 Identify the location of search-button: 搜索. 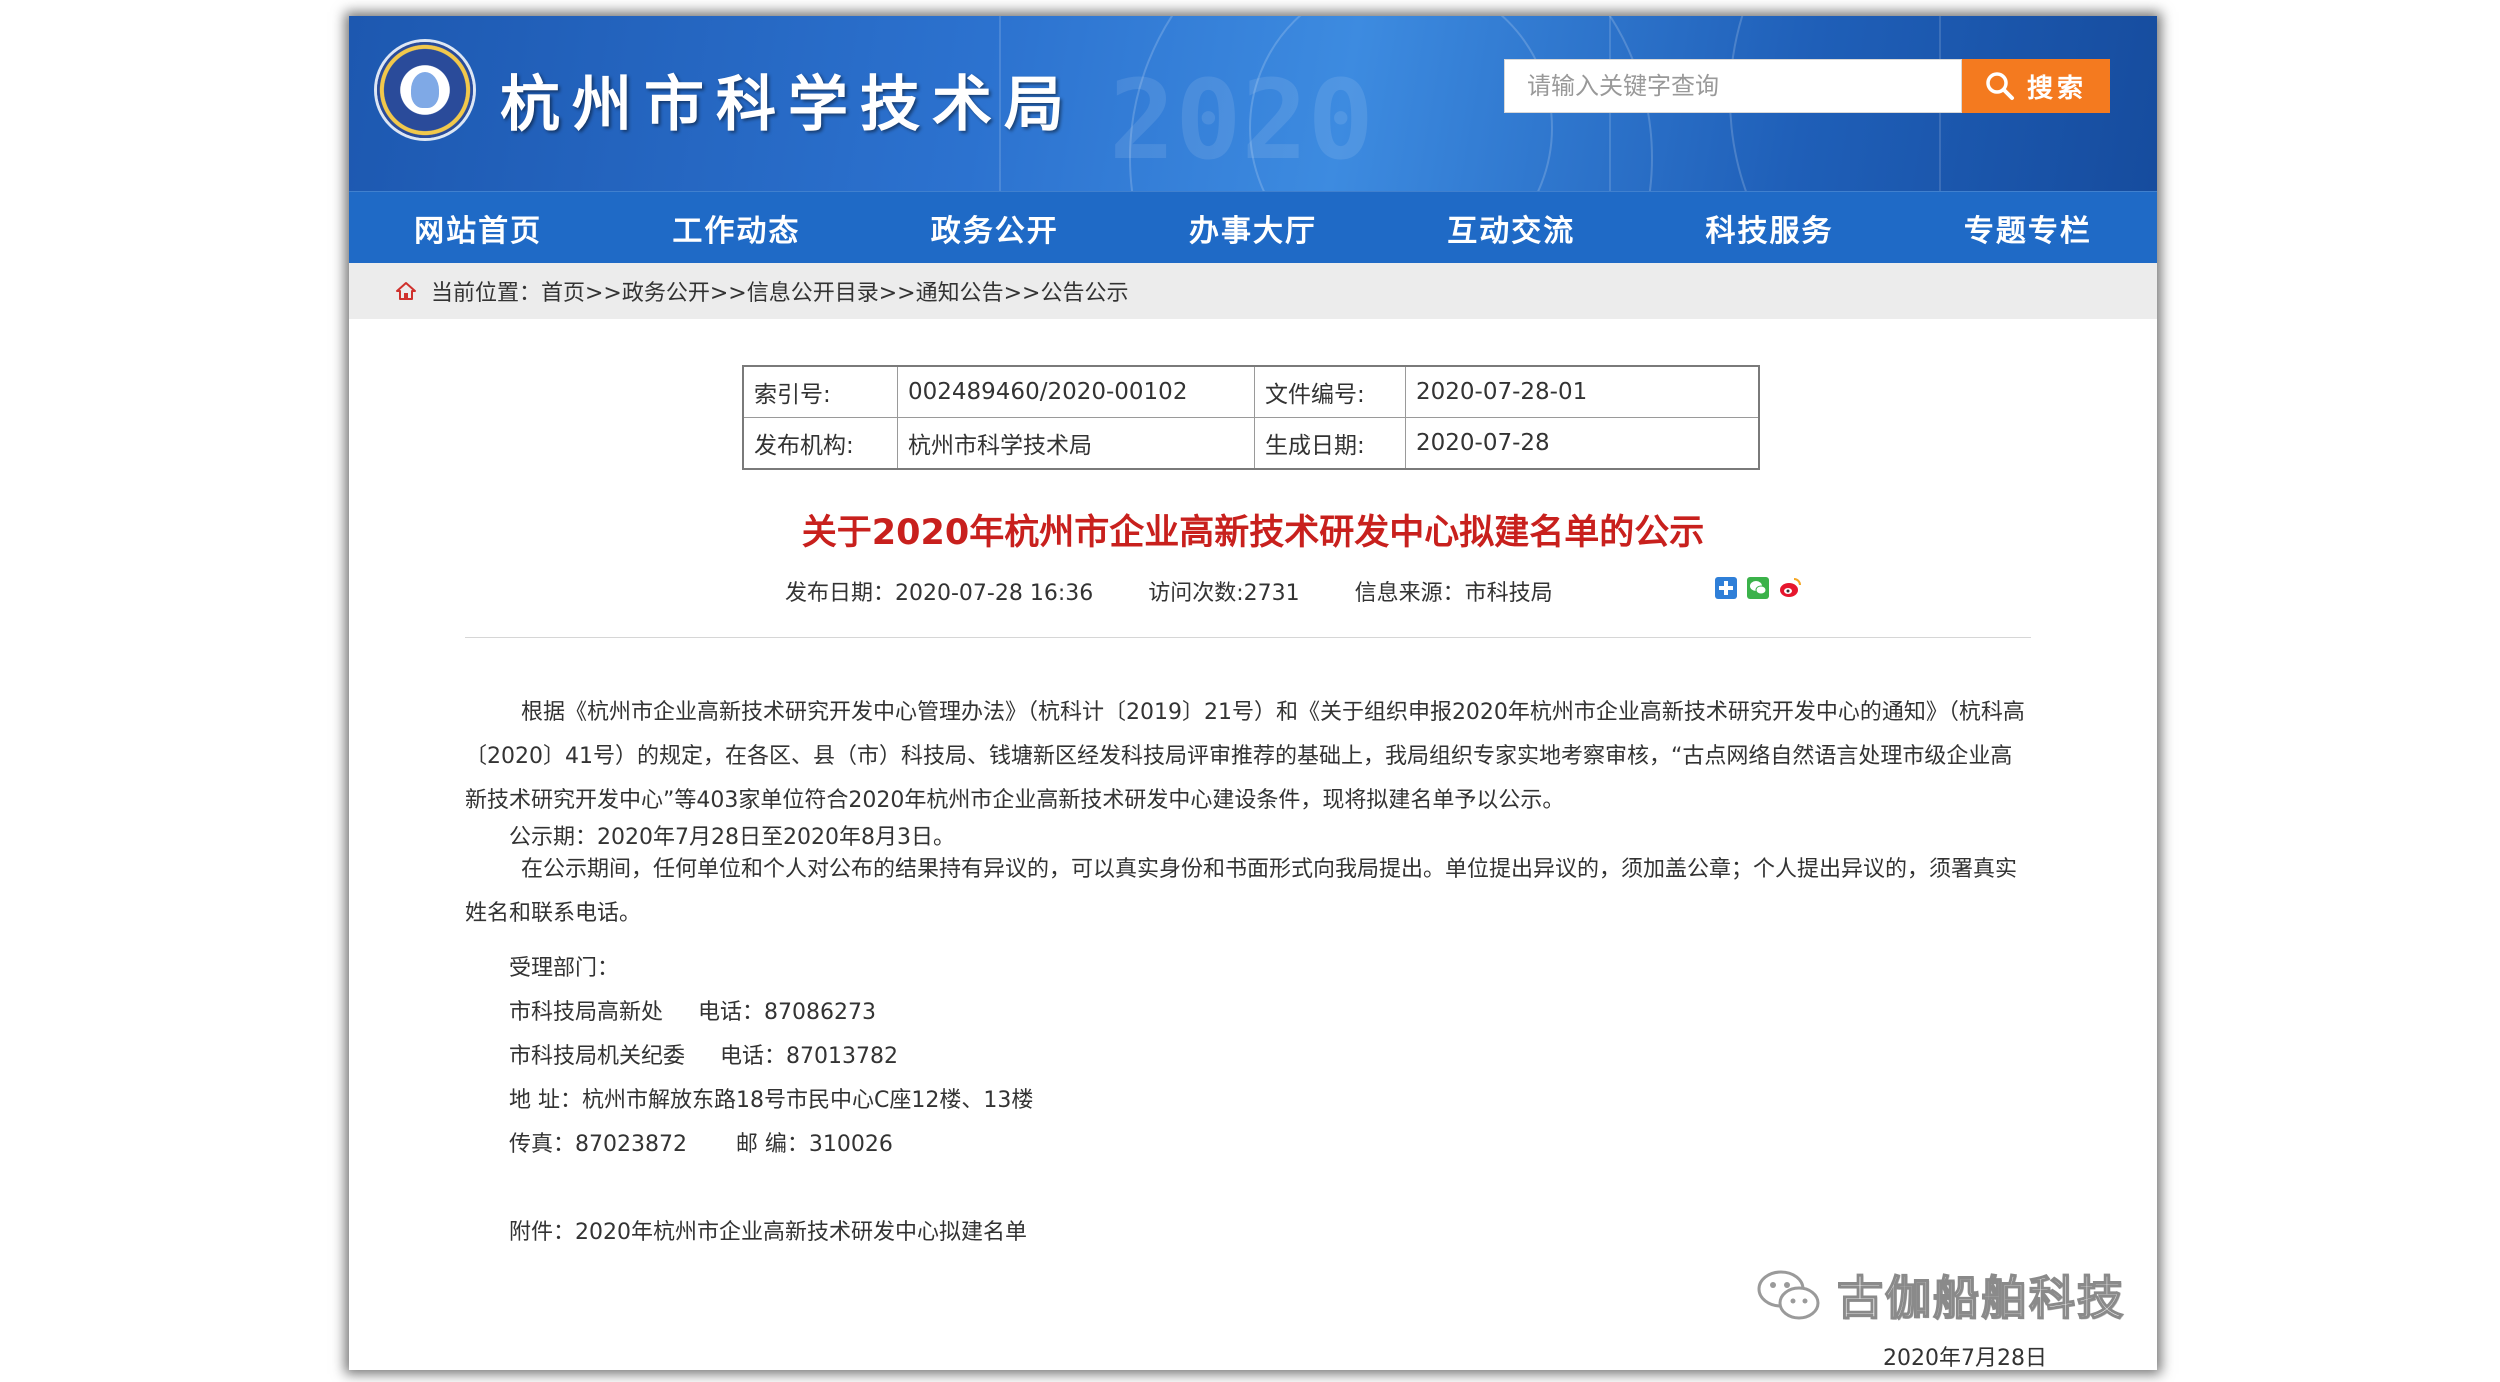
(2036, 86).